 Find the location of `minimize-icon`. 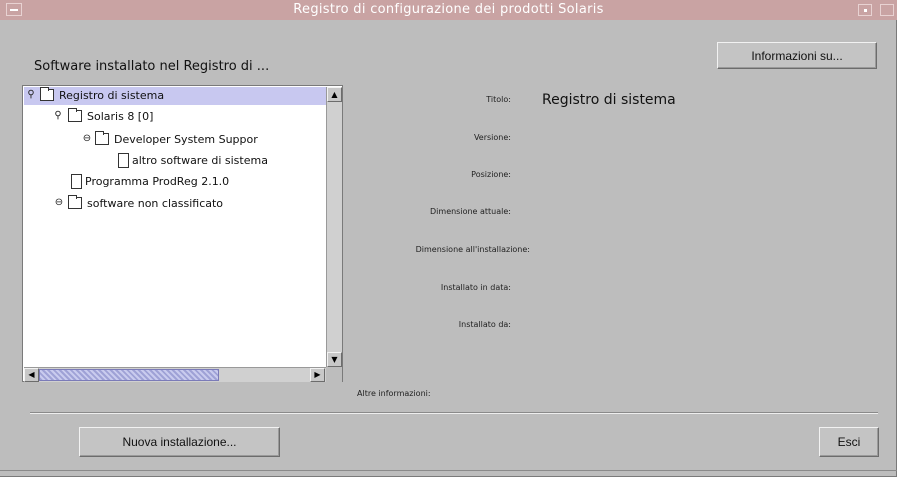

minimize-icon is located at coordinates (865, 10).